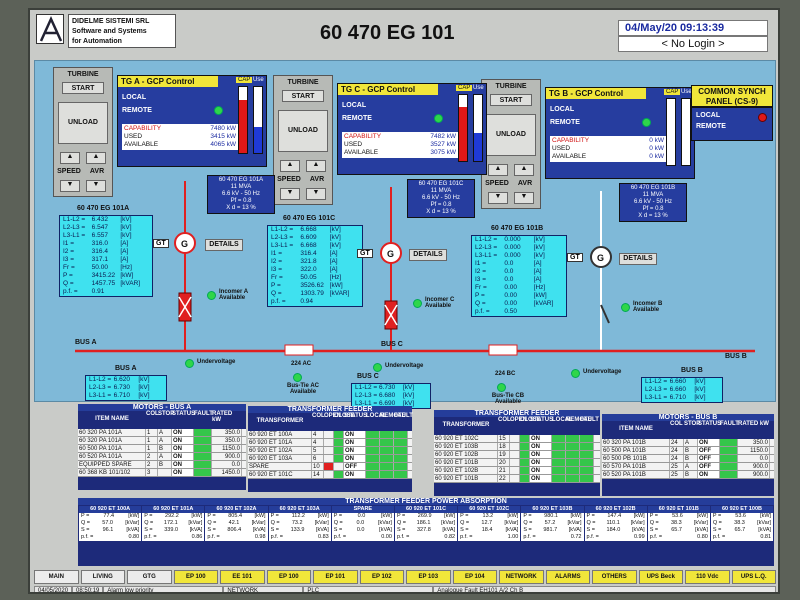  Describe the element at coordinates (162, 420) in the screenshot. I see `table-header-row: ITEM NAME COL STOP STATUS FAULT RATED kW` at that location.